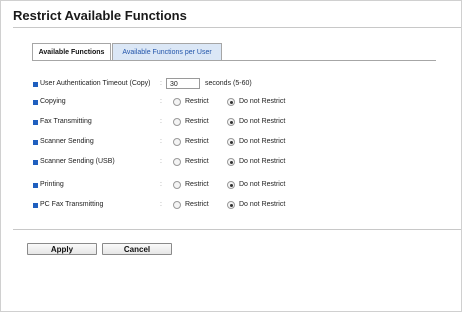 This screenshot has width=462, height=312. I want to click on function-row: Copying: Restrict Do not Restrict, so click(183, 102).